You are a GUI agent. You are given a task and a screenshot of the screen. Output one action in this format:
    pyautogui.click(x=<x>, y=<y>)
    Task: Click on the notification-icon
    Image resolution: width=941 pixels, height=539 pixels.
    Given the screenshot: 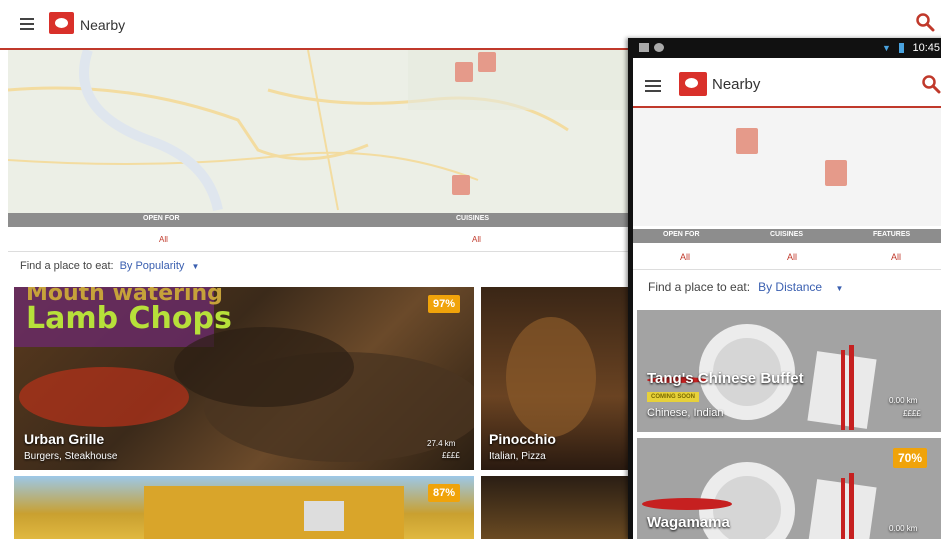 What is the action you would take?
    pyautogui.click(x=644, y=47)
    